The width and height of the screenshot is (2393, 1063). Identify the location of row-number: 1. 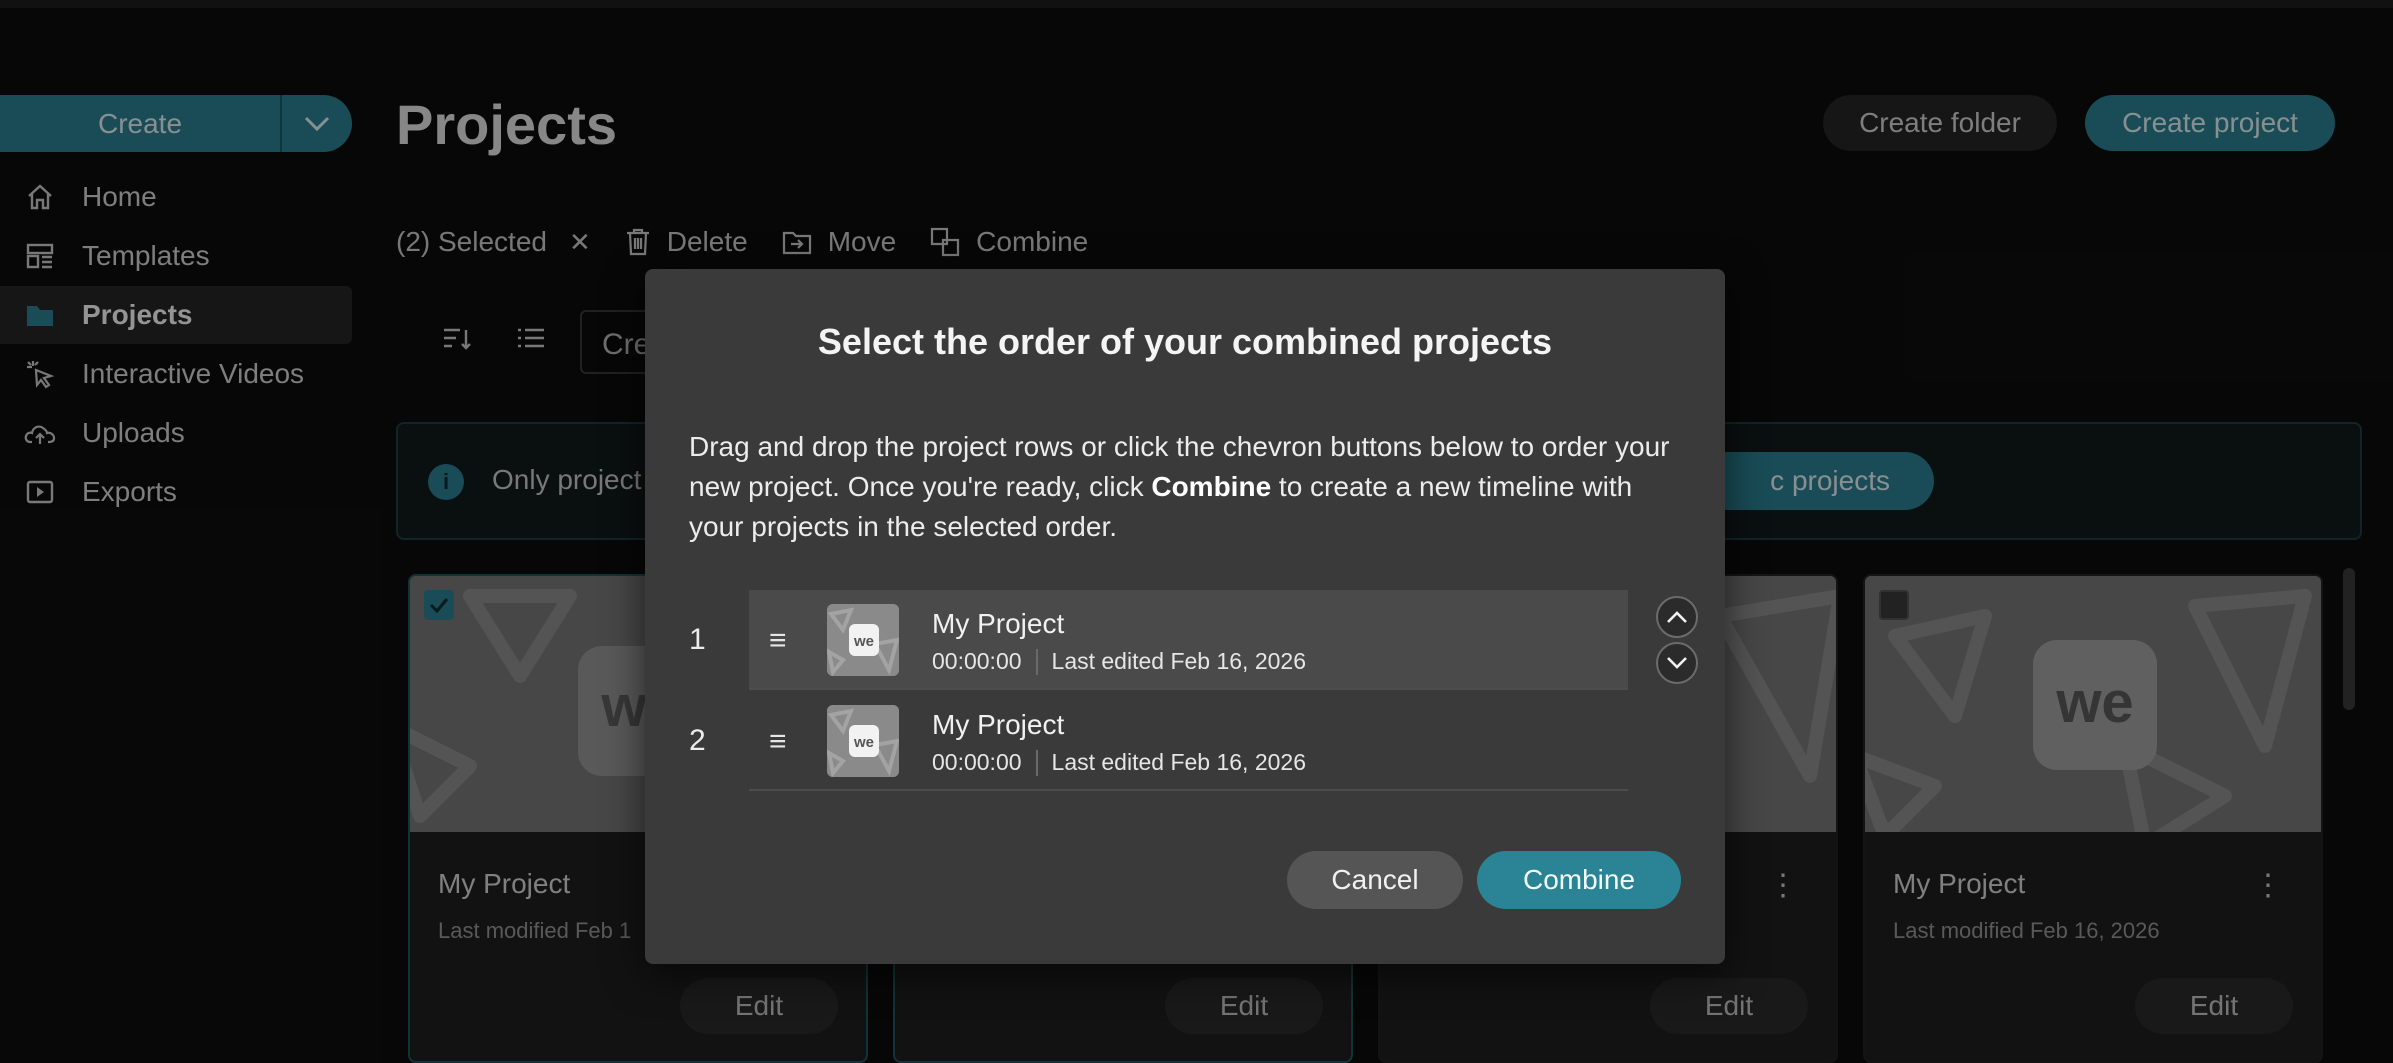
(697, 639).